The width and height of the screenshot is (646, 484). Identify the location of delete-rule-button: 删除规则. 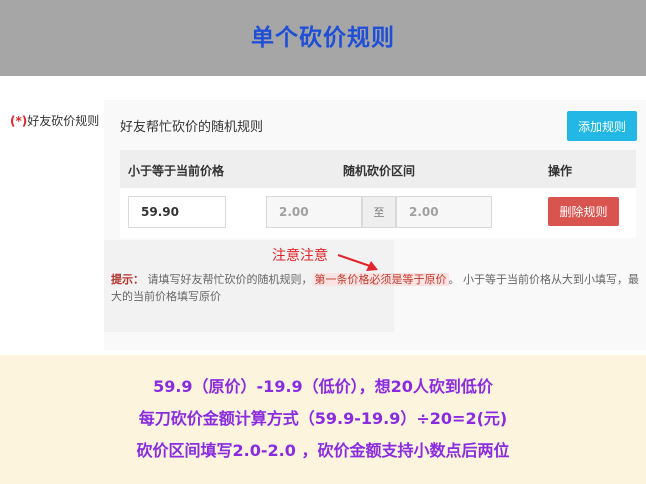
(583, 211).